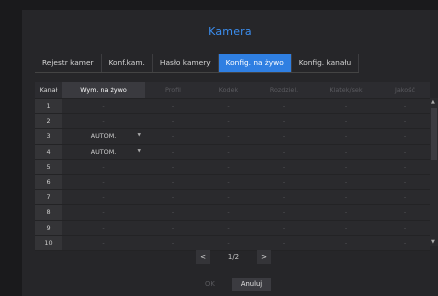 Image resolution: width=438 pixels, height=296 pixels. Describe the element at coordinates (433, 102) in the screenshot. I see `scroll-up-icon: ▲` at that location.